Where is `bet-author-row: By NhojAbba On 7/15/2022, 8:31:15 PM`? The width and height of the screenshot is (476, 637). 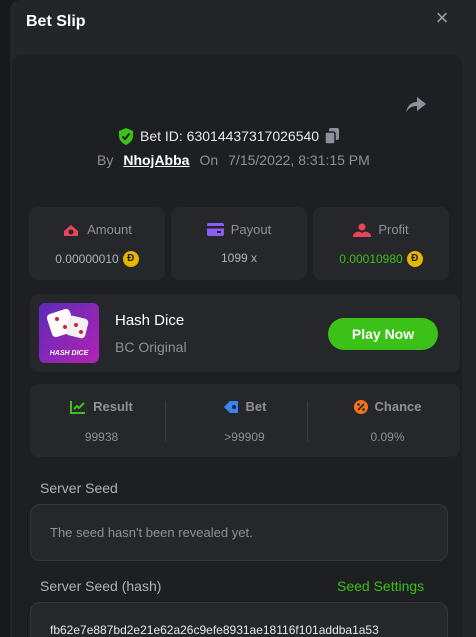 bet-author-row: By NhojAbba On 7/15/2022, 8:31:15 PM is located at coordinates (233, 160).